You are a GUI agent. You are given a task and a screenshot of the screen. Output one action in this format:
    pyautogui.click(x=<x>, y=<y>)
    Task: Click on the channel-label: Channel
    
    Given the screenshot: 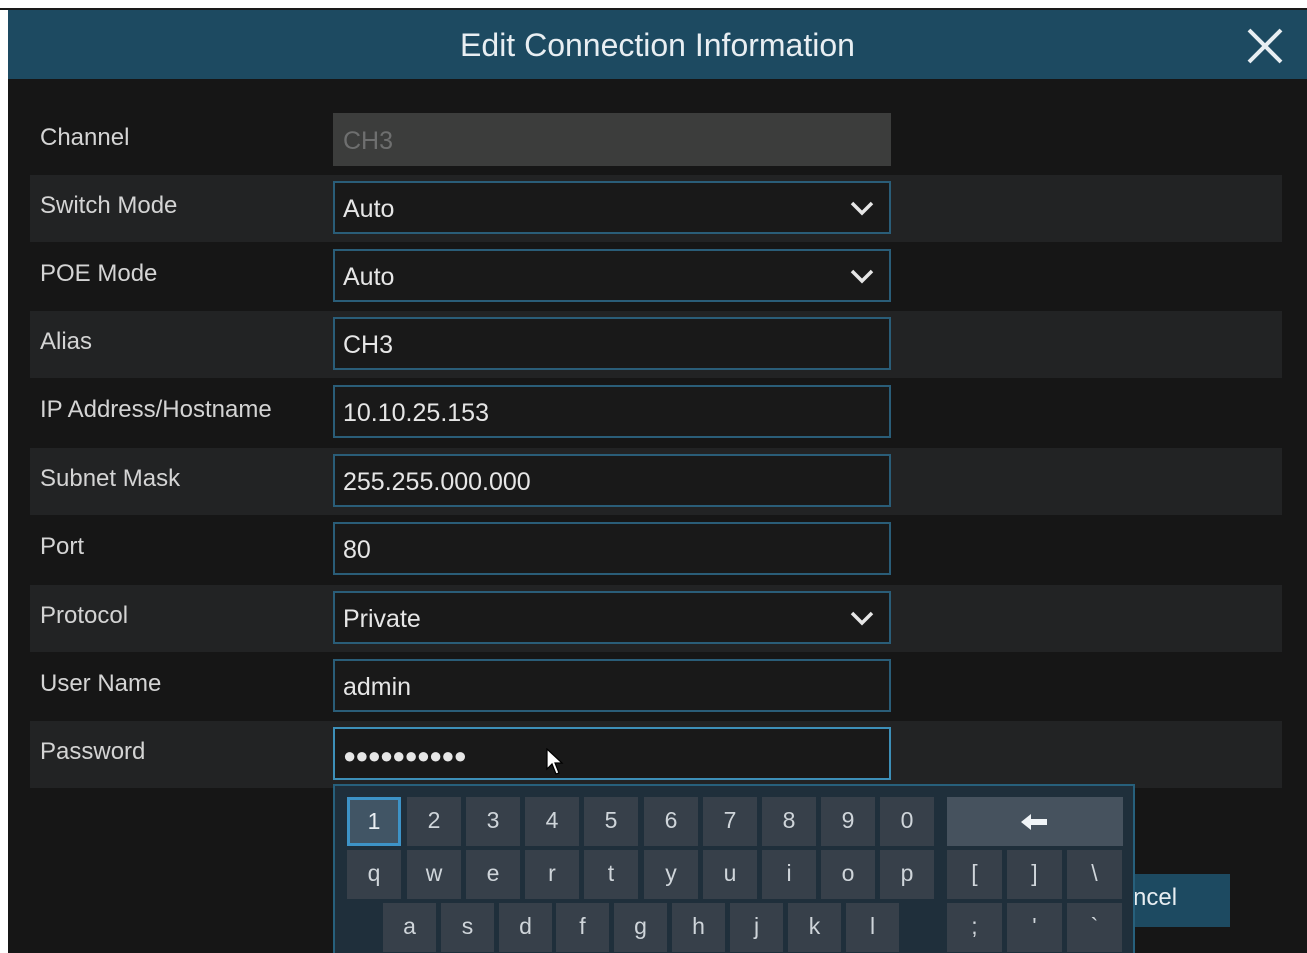 What is the action you would take?
    pyautogui.click(x=85, y=137)
    